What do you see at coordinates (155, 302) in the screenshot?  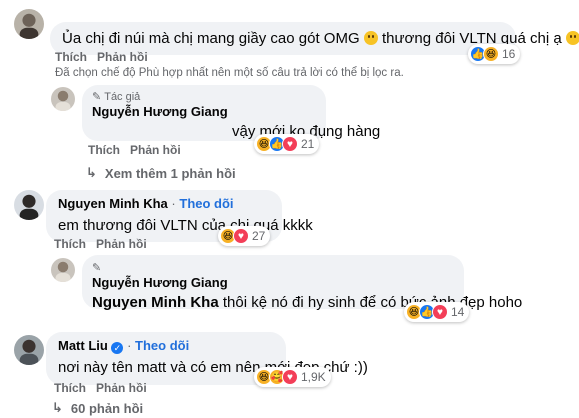 I see `mentioned-user-link: Nguyen Minh Kha` at bounding box center [155, 302].